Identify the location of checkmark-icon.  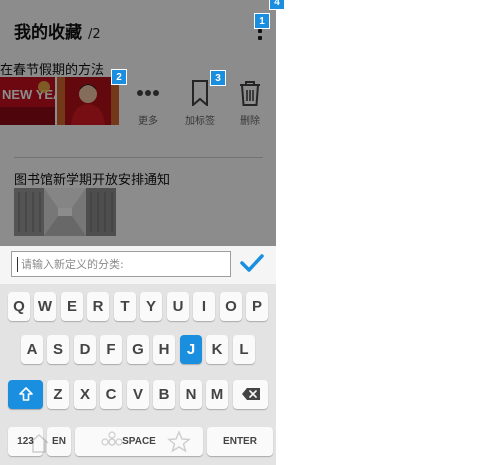
(252, 263).